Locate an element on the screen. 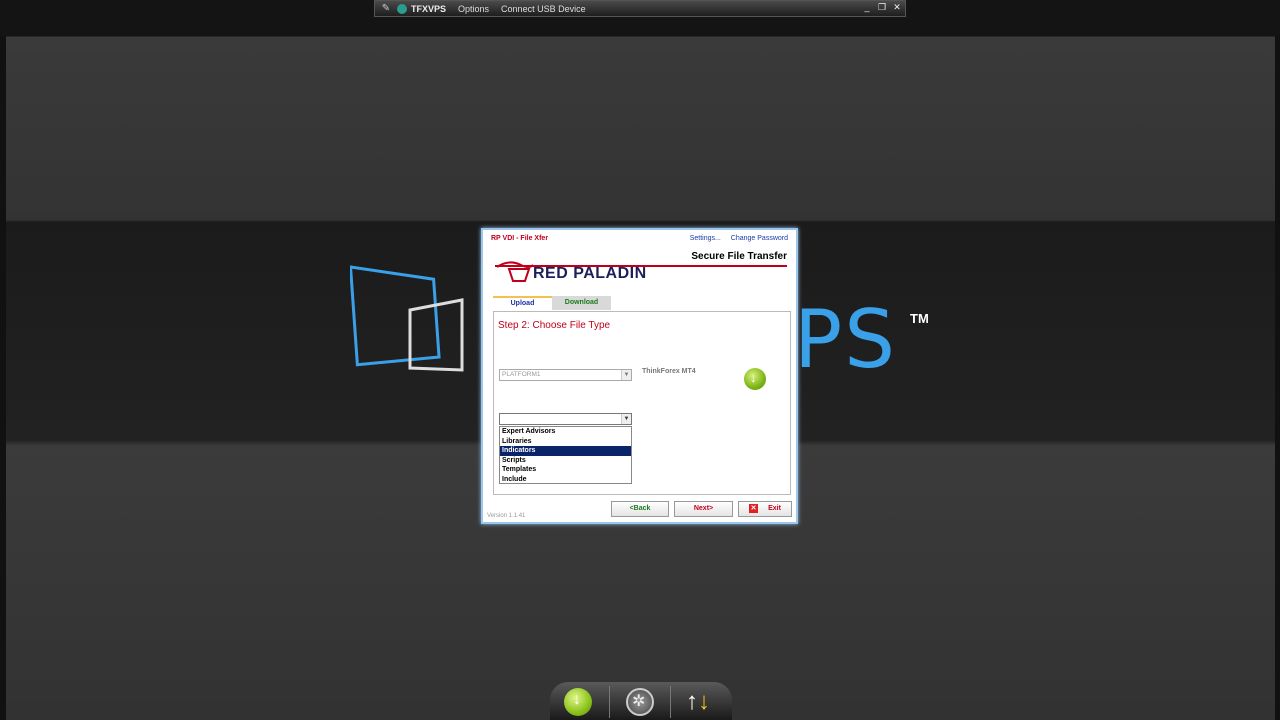 The height and width of the screenshot is (720, 1280). settings-dial-icon is located at coordinates (640, 702).